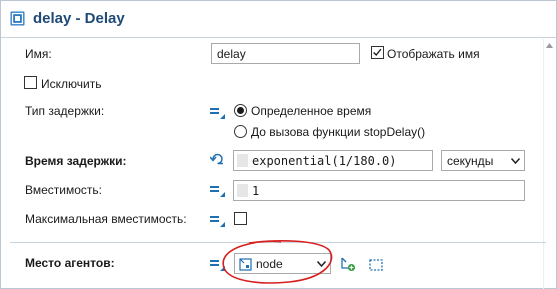 Image resolution: width=557 pixels, height=289 pixels. I want to click on capacity-input: 1, so click(379, 190).